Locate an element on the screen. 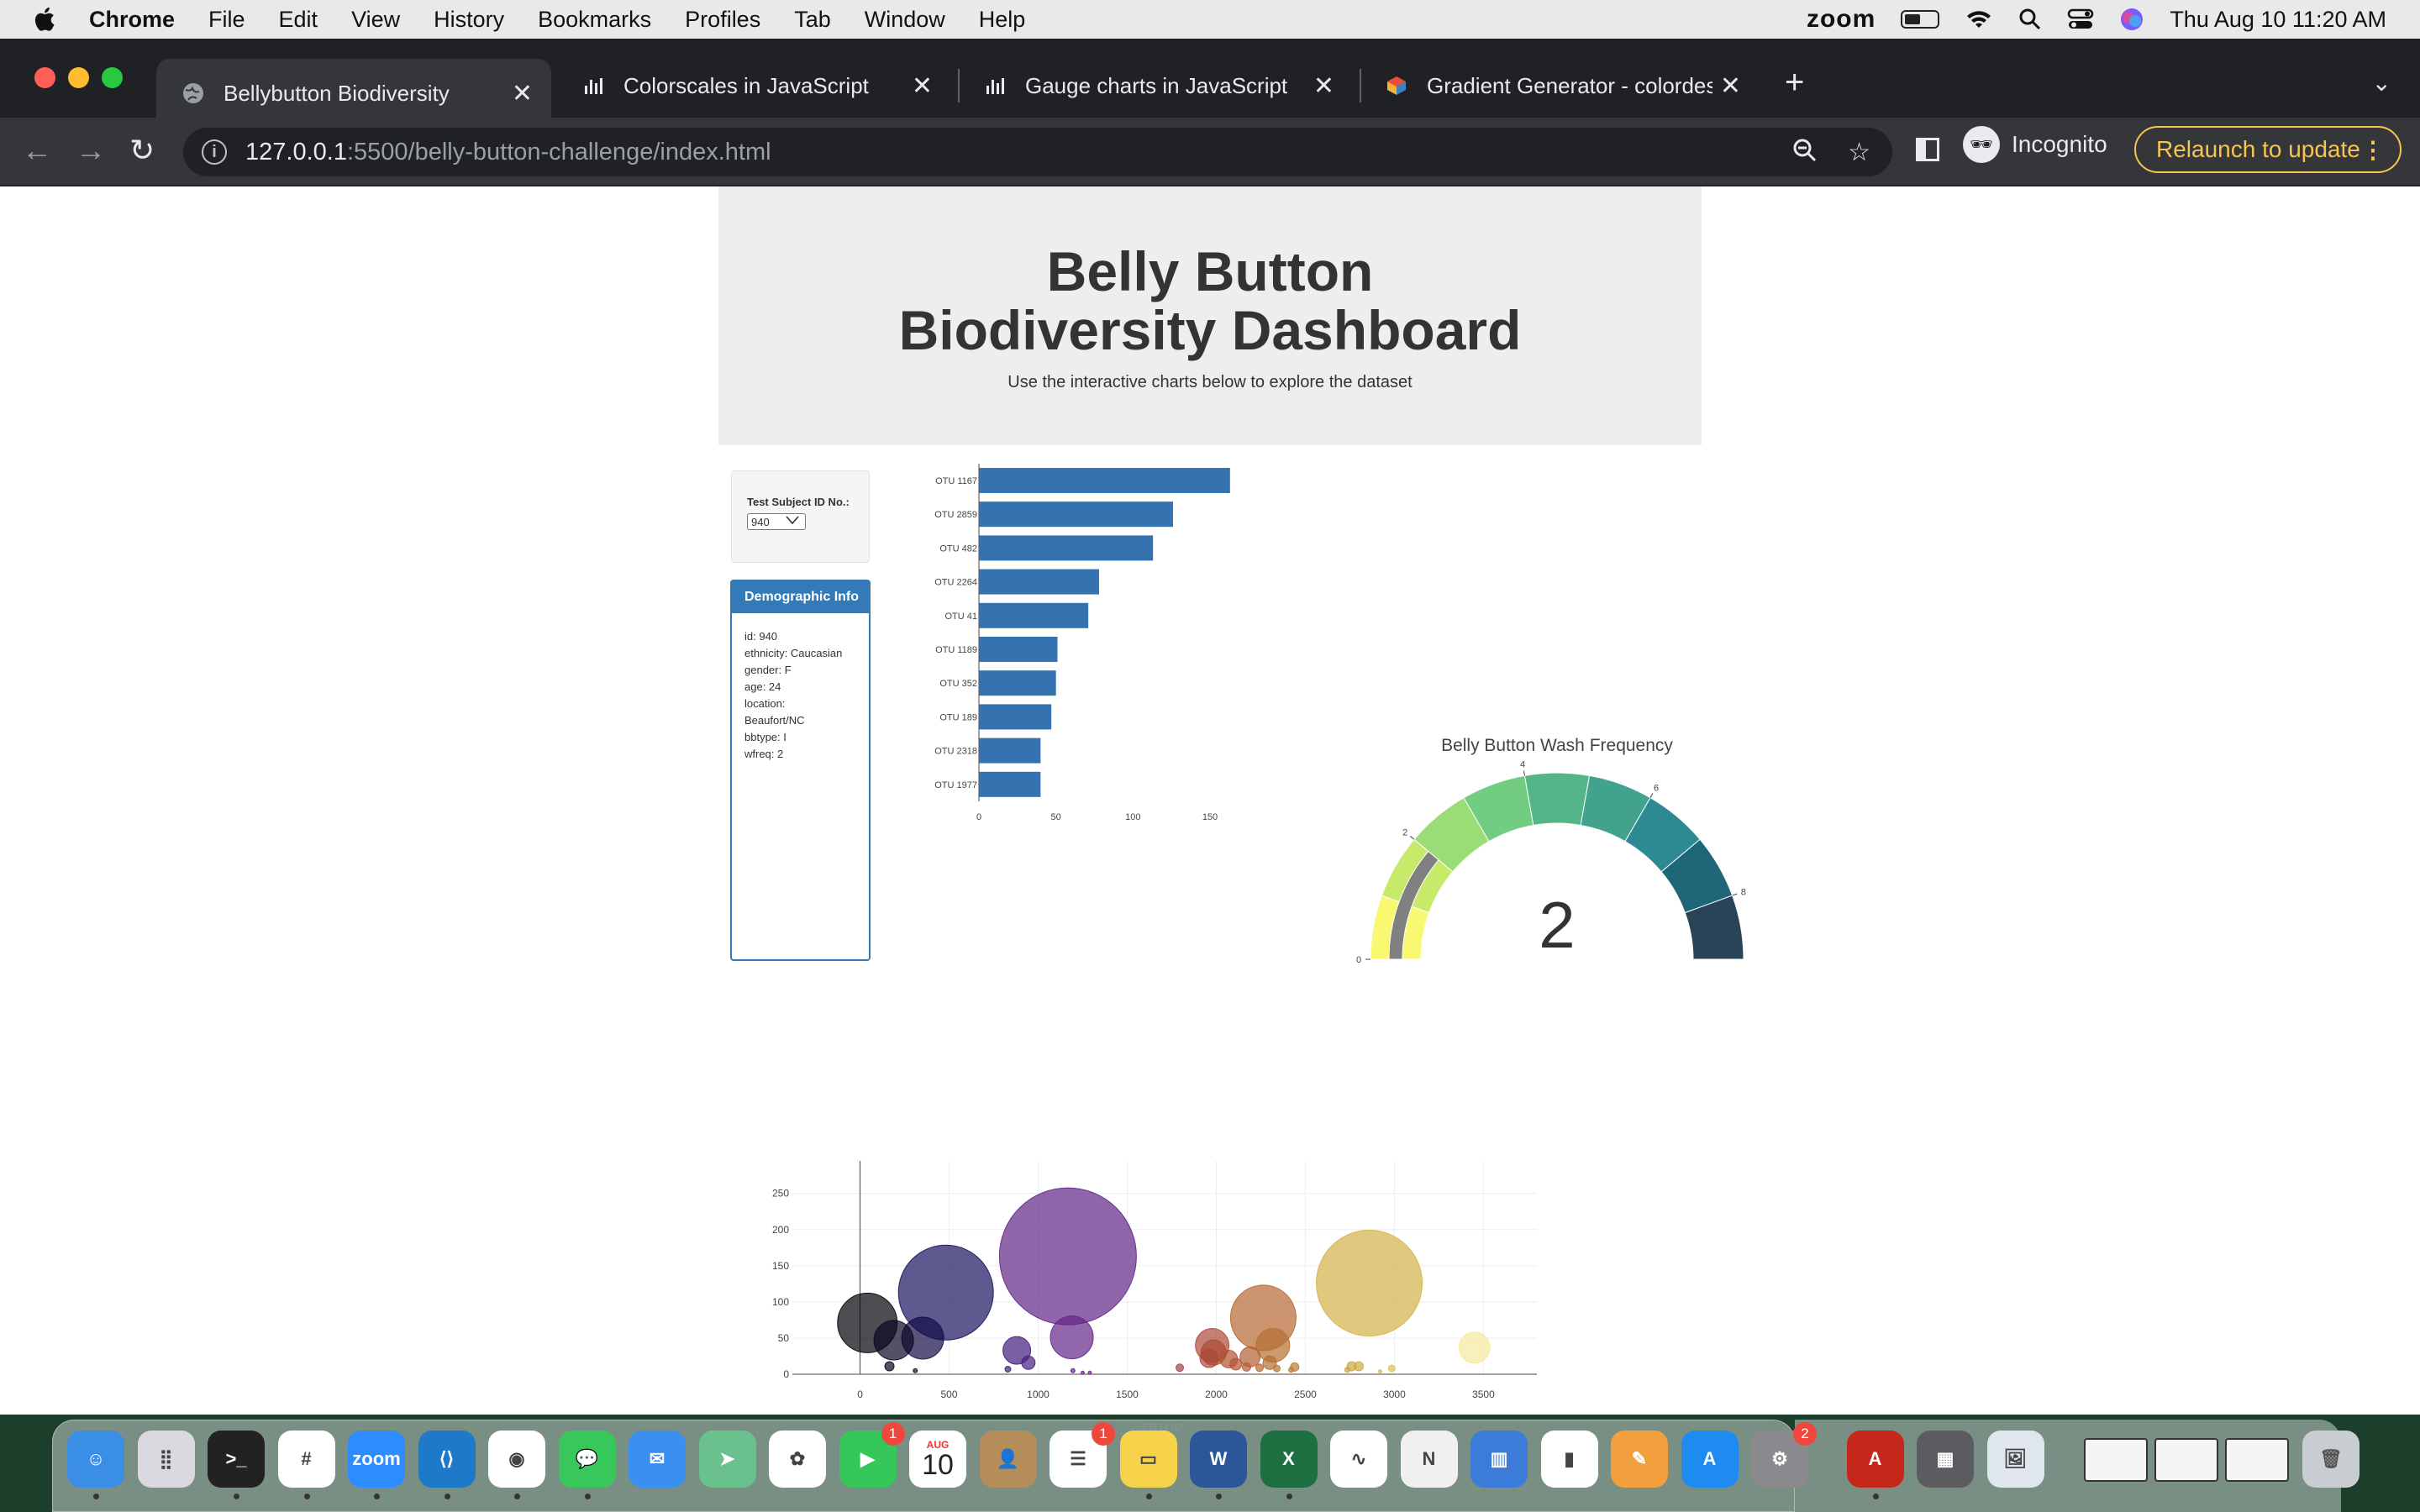 The width and height of the screenshot is (2420, 1512). dock-photos-icon: ✿ is located at coordinates (797, 1459).